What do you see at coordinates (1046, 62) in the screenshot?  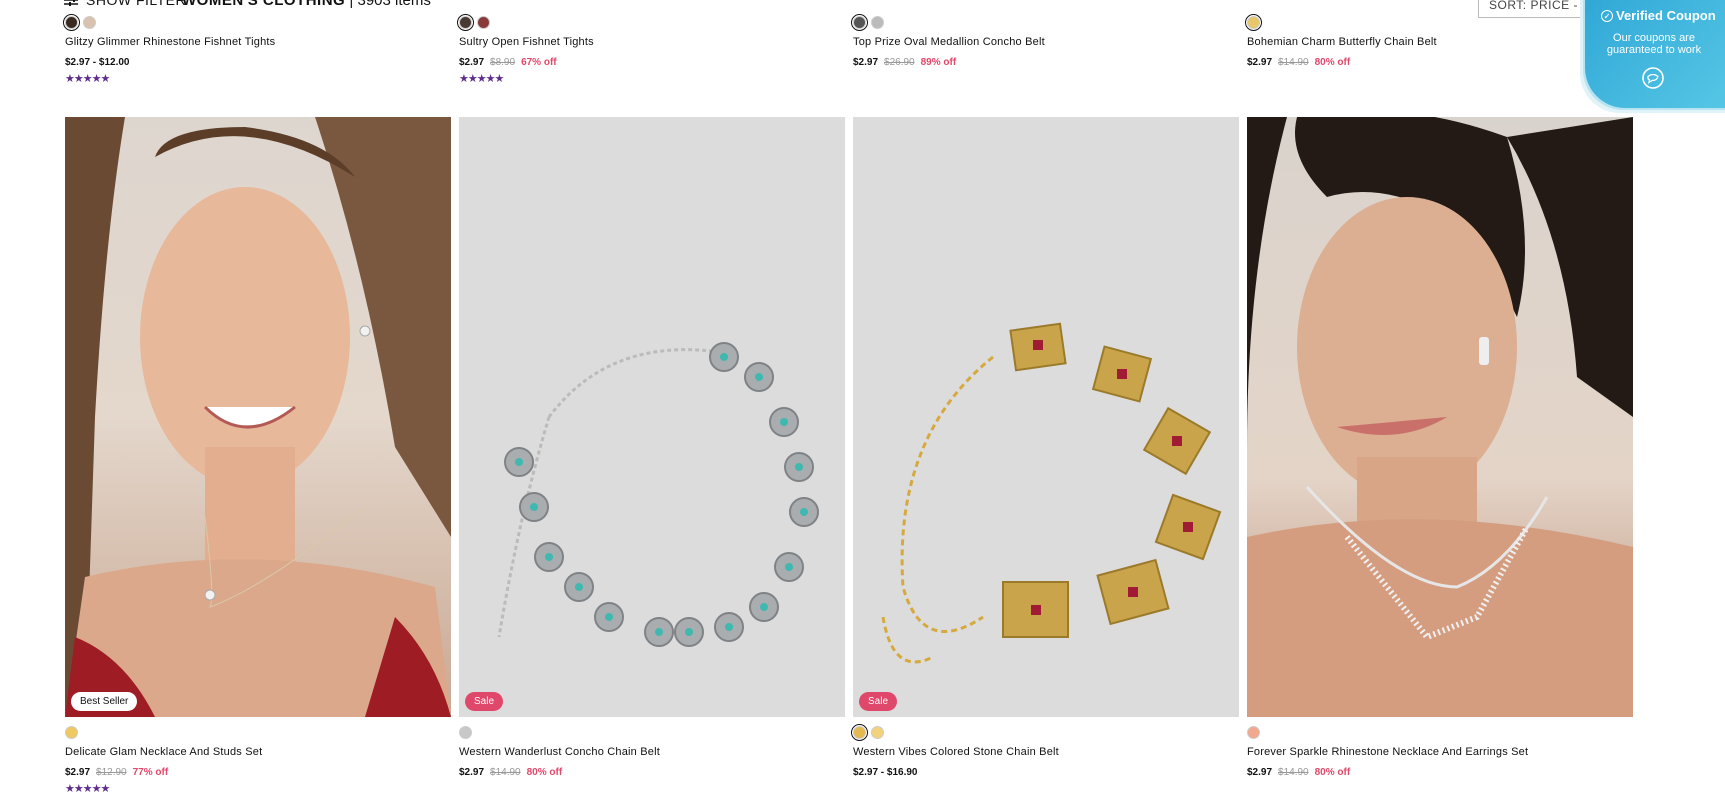 I see `price-row: $2.97 $26.90 89% off` at bounding box center [1046, 62].